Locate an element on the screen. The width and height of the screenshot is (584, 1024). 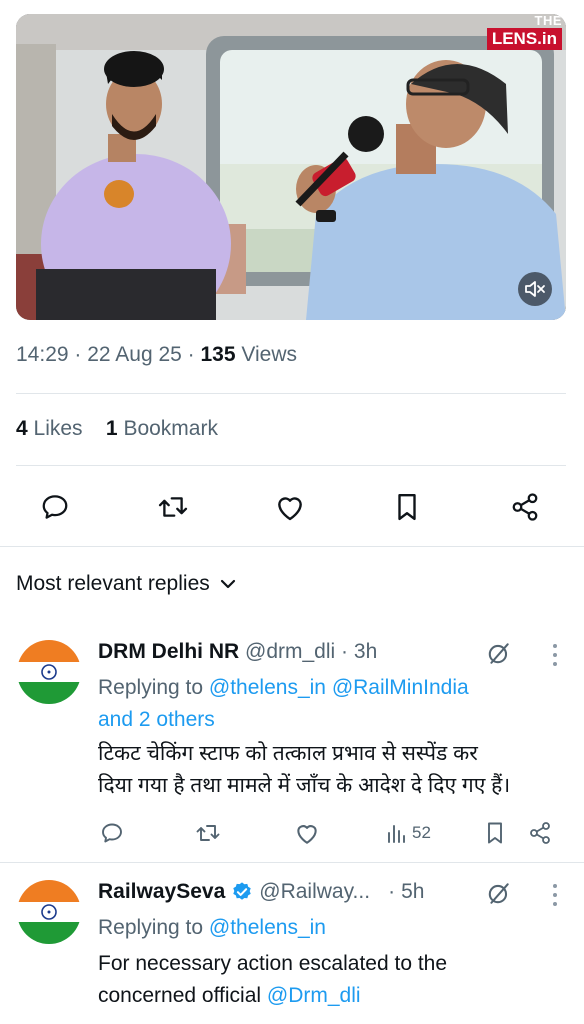
reply-time: 3h is located at coordinates (365, 651).